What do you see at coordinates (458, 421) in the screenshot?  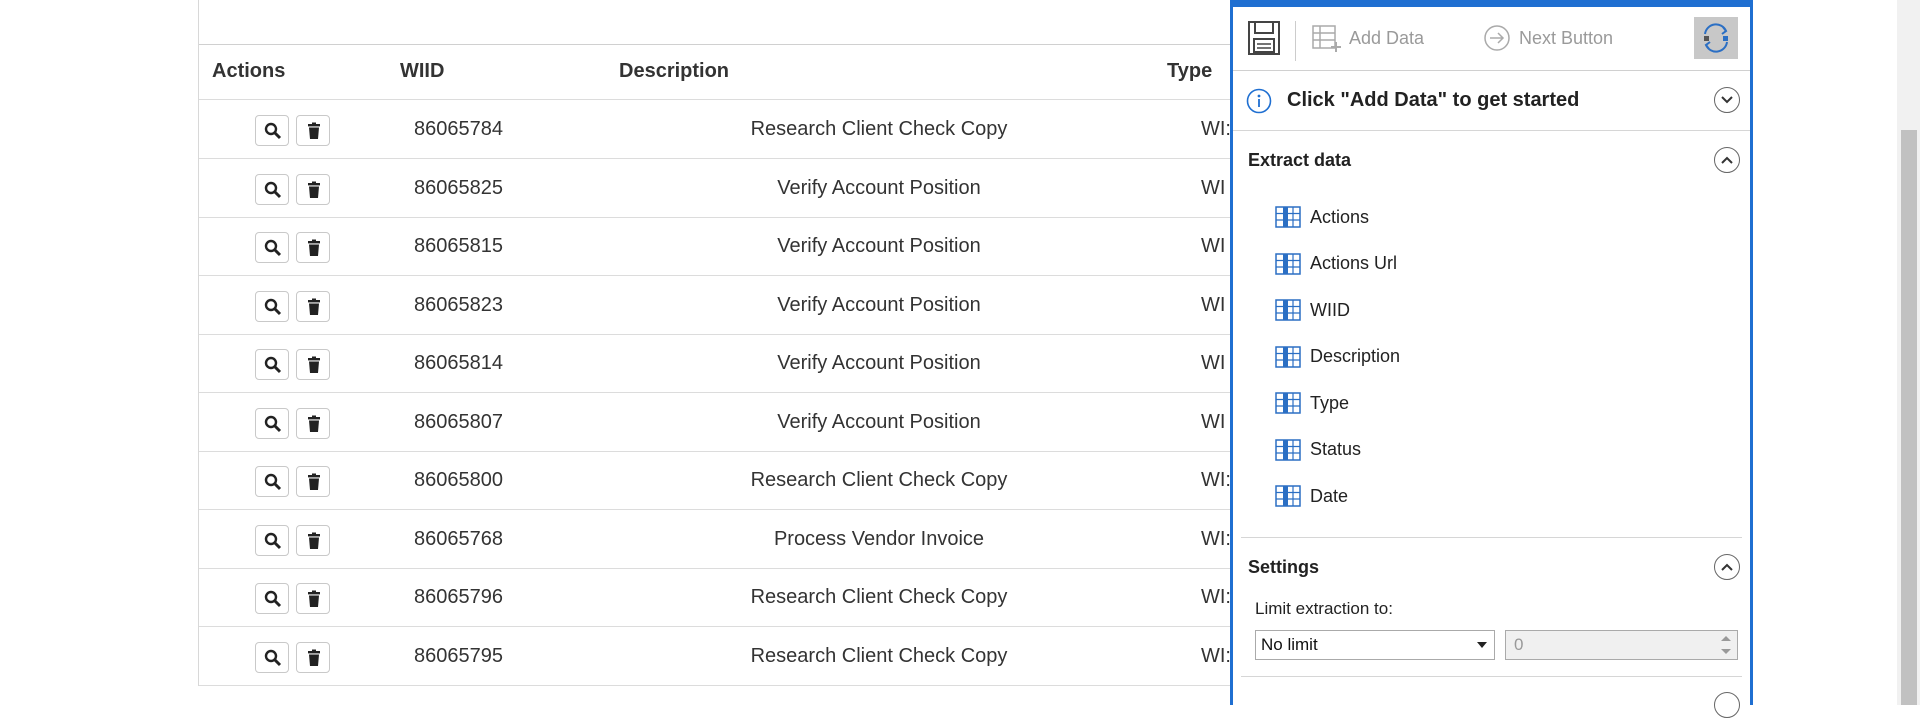 I see `wiid-cell: 86065807` at bounding box center [458, 421].